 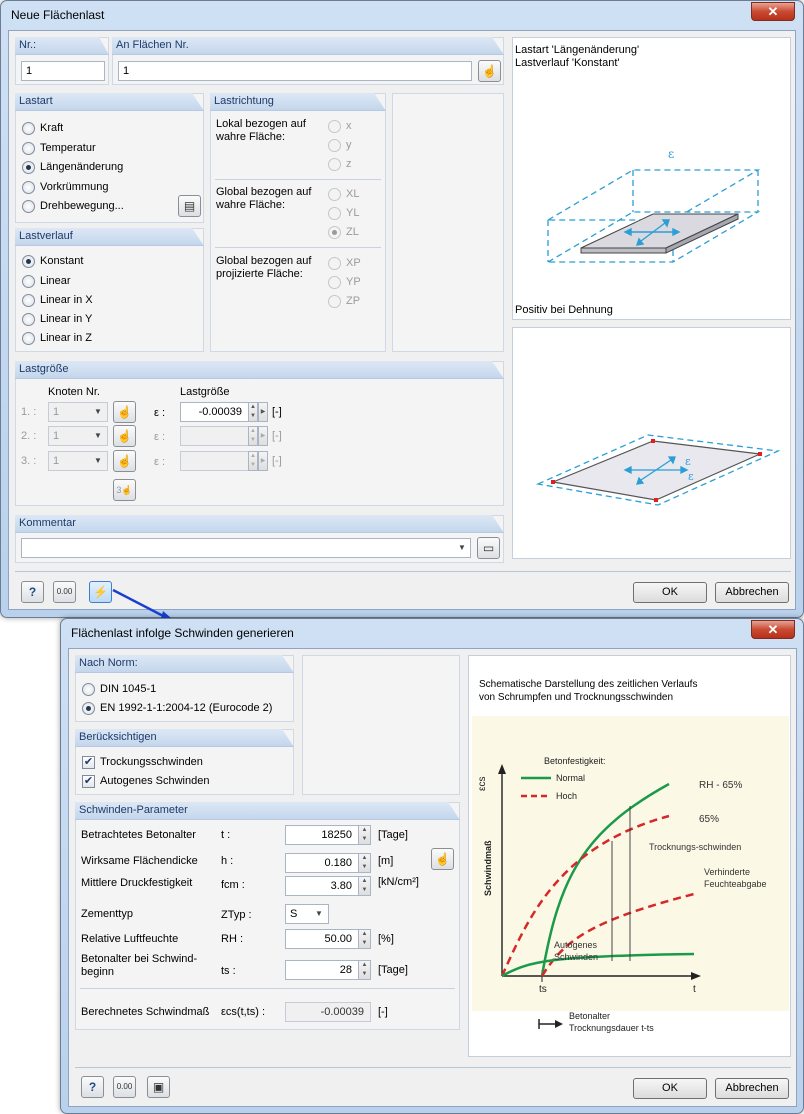 I want to click on param-label: Zementtyp, so click(x=107, y=914).